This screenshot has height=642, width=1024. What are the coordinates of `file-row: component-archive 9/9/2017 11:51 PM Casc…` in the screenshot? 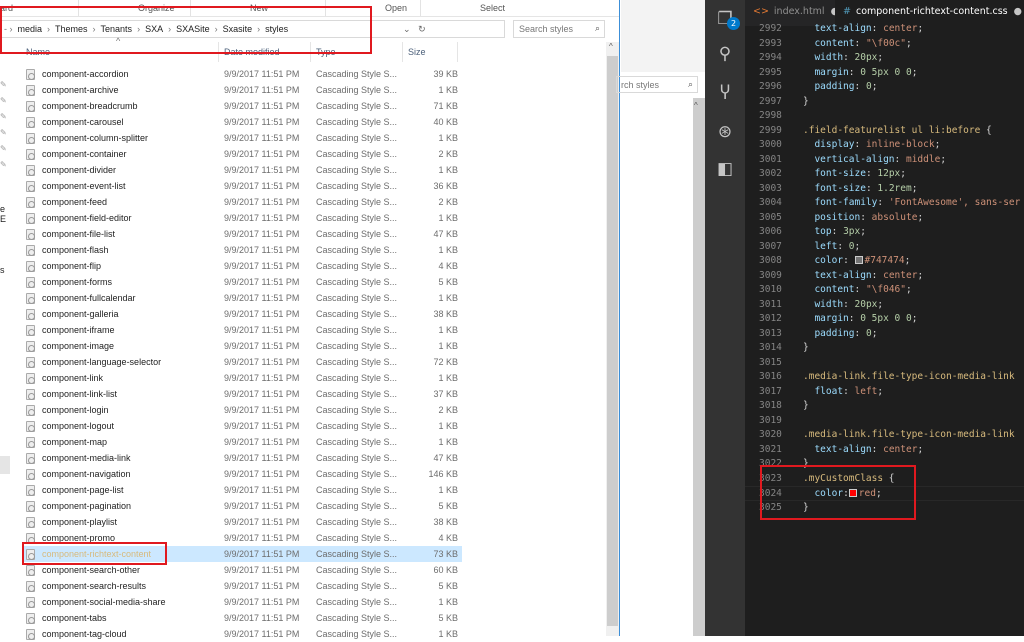 It's located at (242, 90).